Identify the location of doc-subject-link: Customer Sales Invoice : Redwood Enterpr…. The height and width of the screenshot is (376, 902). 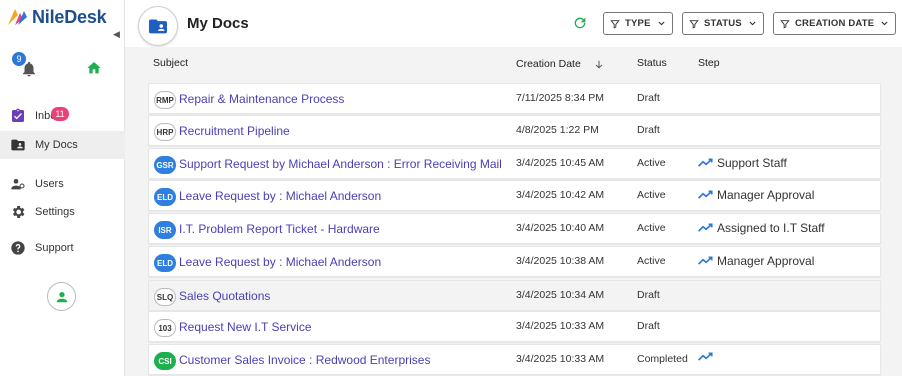
(304, 360).